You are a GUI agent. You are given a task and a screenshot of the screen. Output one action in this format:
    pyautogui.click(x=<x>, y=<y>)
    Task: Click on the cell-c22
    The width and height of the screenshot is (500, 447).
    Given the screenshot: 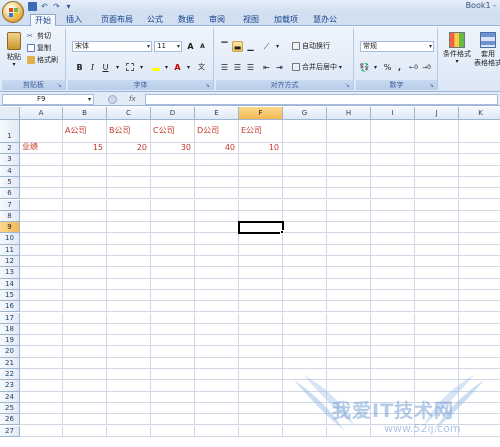 What is the action you would take?
    pyautogui.click(x=129, y=375)
    